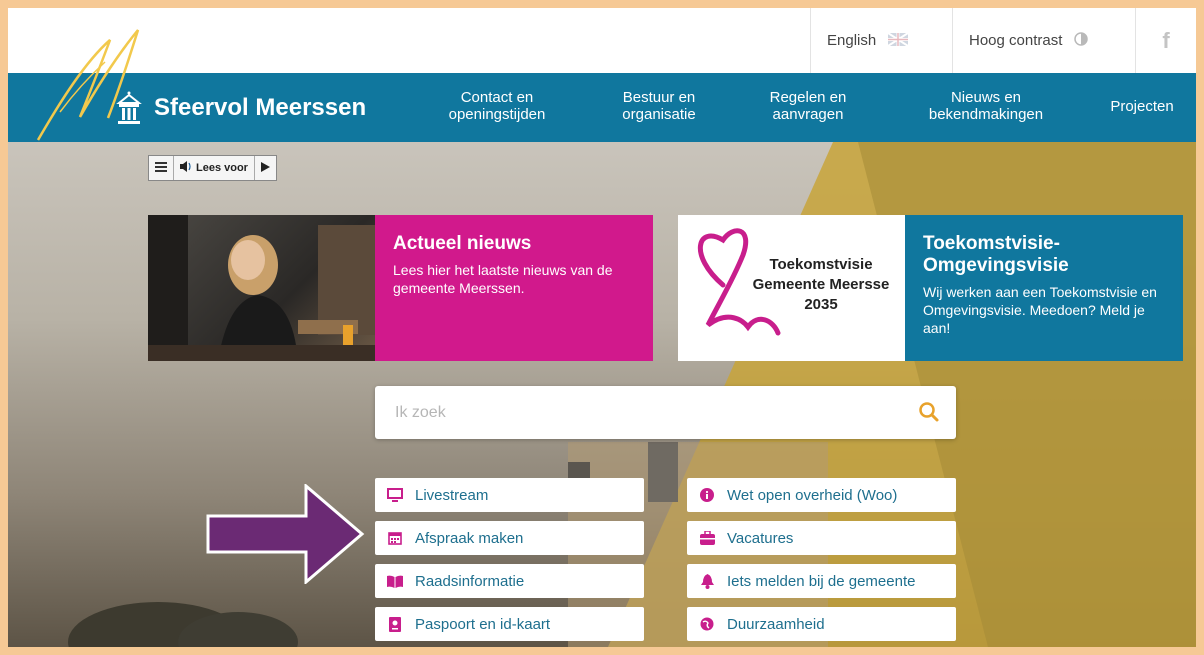  I want to click on readspeaker-label: Lees voor, so click(222, 168).